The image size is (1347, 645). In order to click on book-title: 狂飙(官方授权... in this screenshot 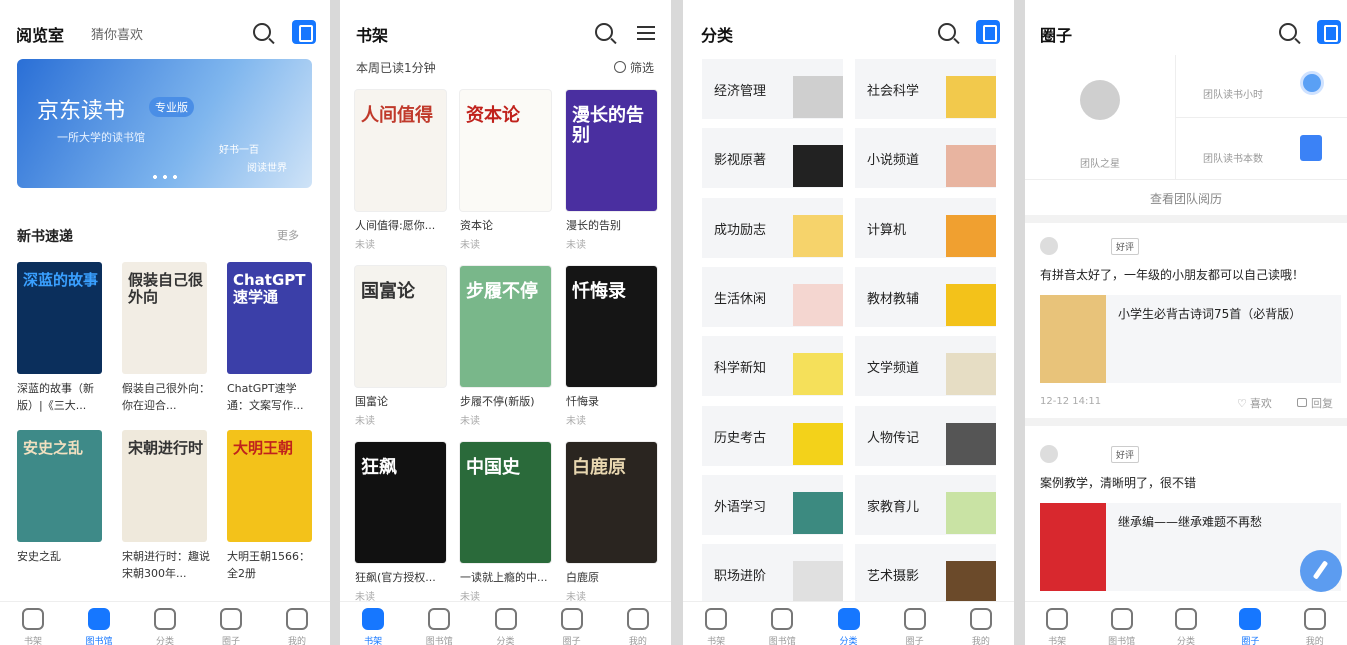, I will do `click(401, 577)`.